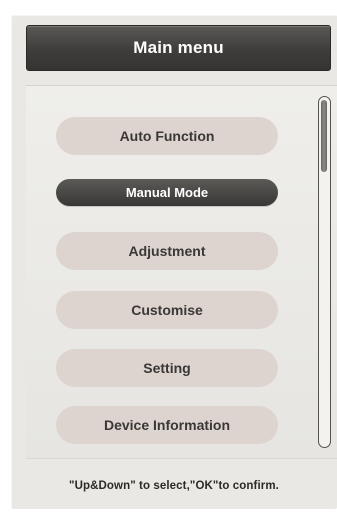 The height and width of the screenshot is (519, 337). I want to click on menu-item-setting: Setting, so click(167, 368).